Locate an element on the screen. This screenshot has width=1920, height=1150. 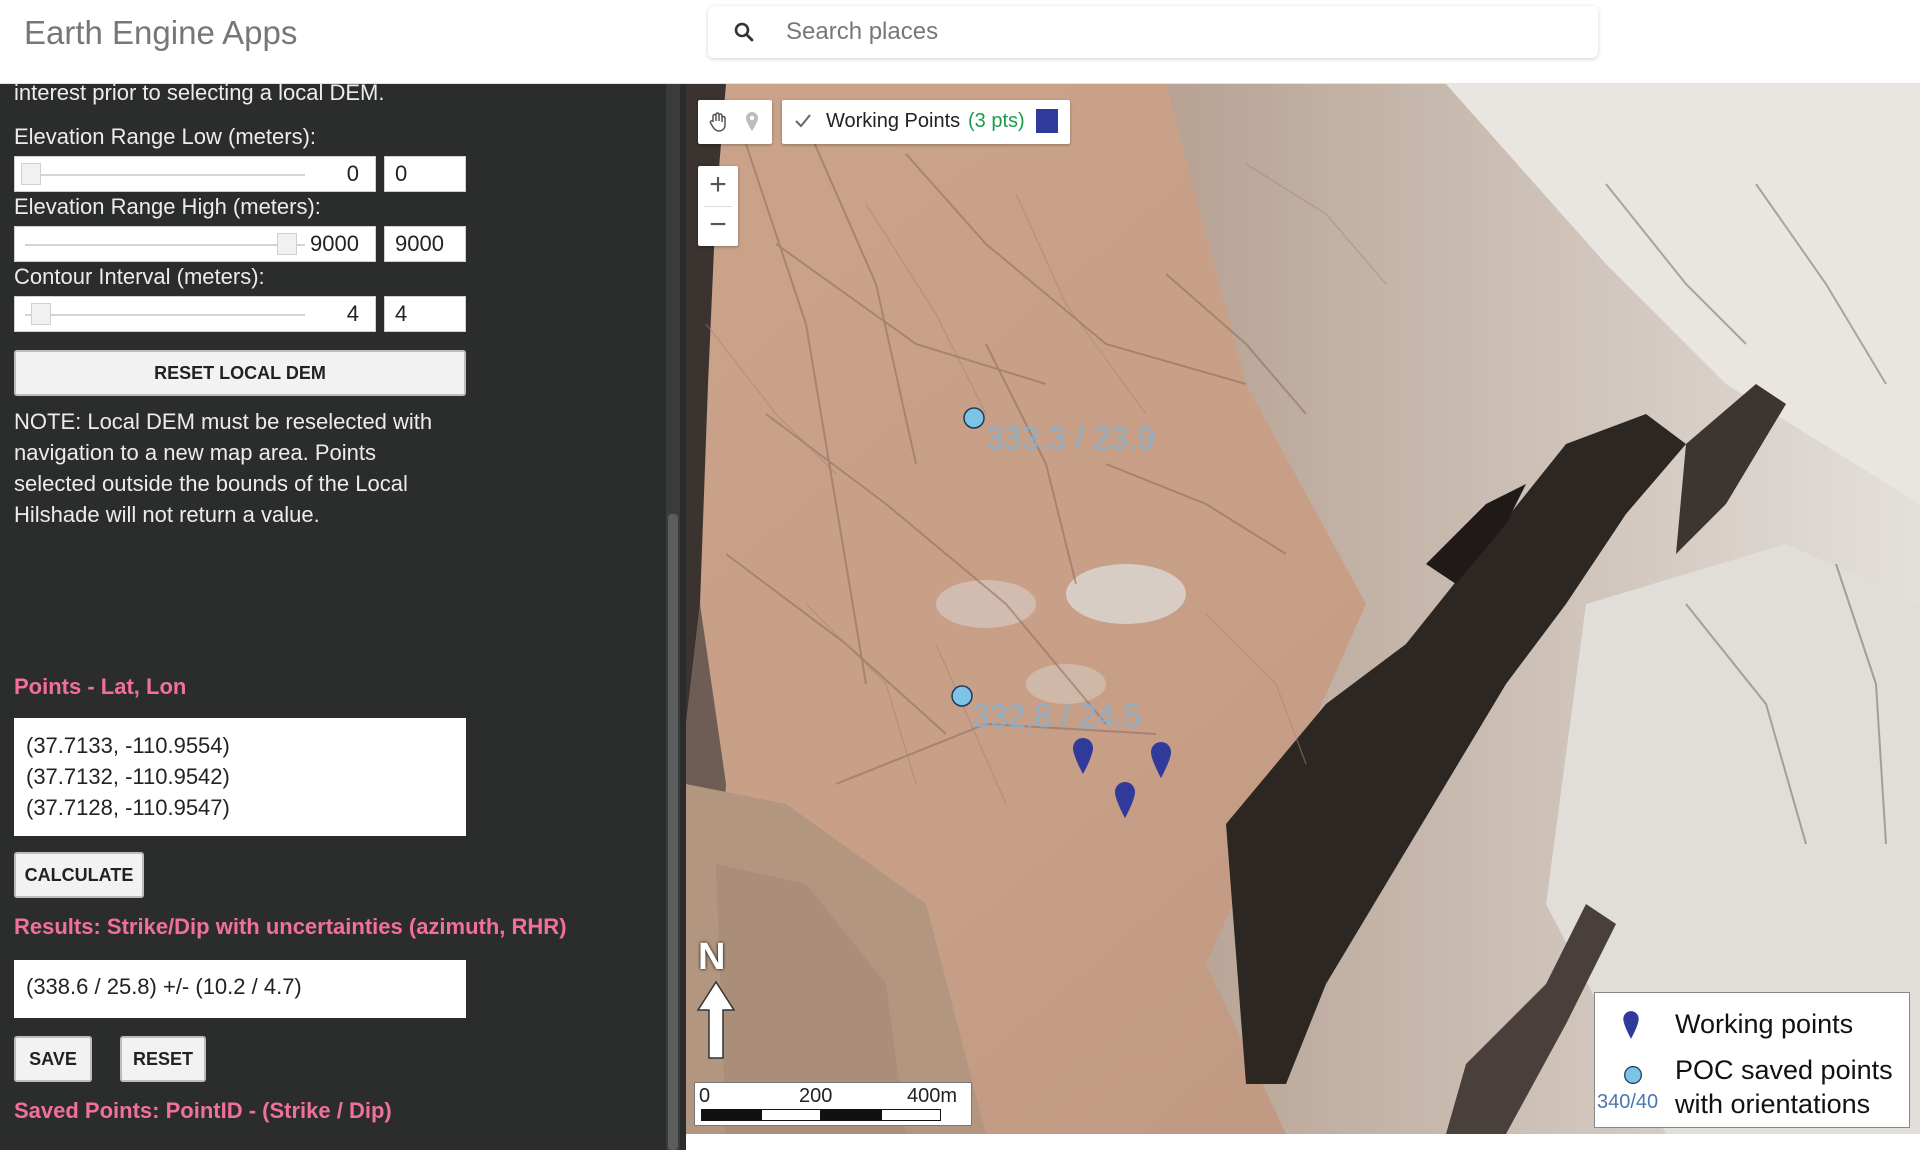
scale-bar: 0 200 400m is located at coordinates (833, 1104).